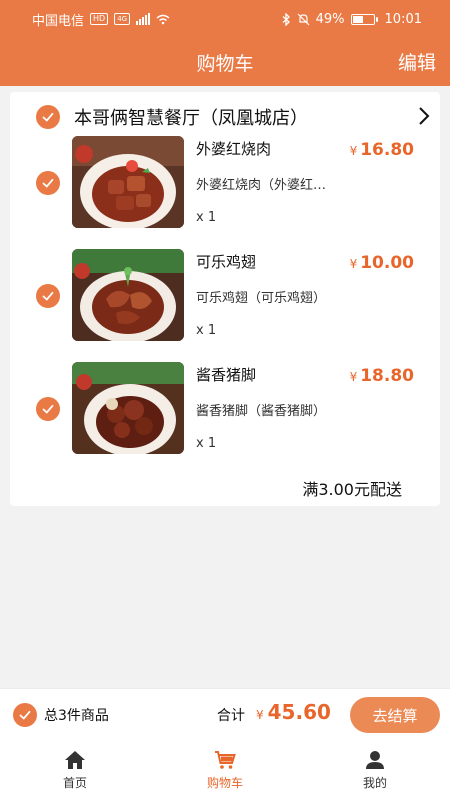 This screenshot has height=800, width=450. Describe the element at coordinates (261, 298) in the screenshot. I see `item-description: 可乐鸡翅（可乐鸡翅）` at that location.